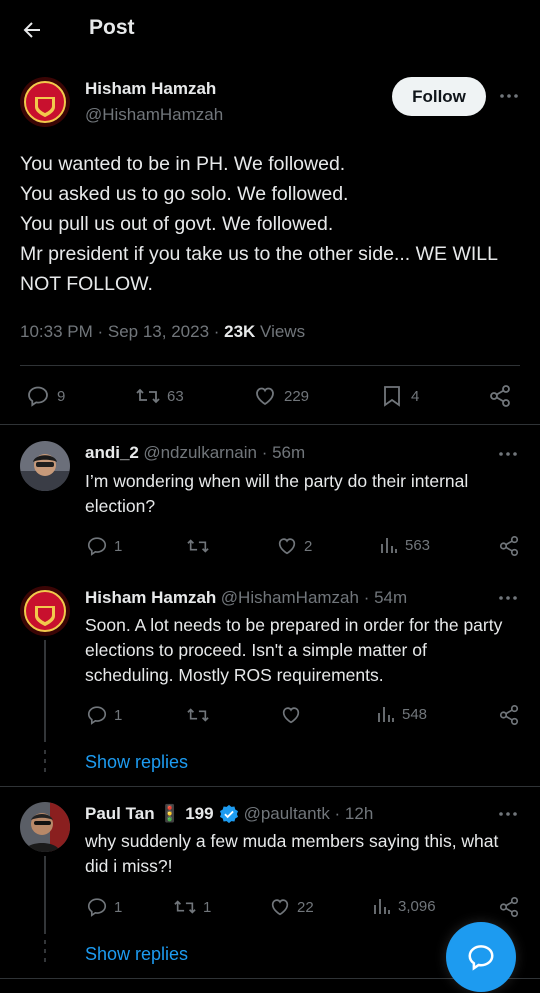  What do you see at coordinates (314, 597) in the screenshot?
I see `reply-author-handle: @HishamHamzah · 54m` at bounding box center [314, 597].